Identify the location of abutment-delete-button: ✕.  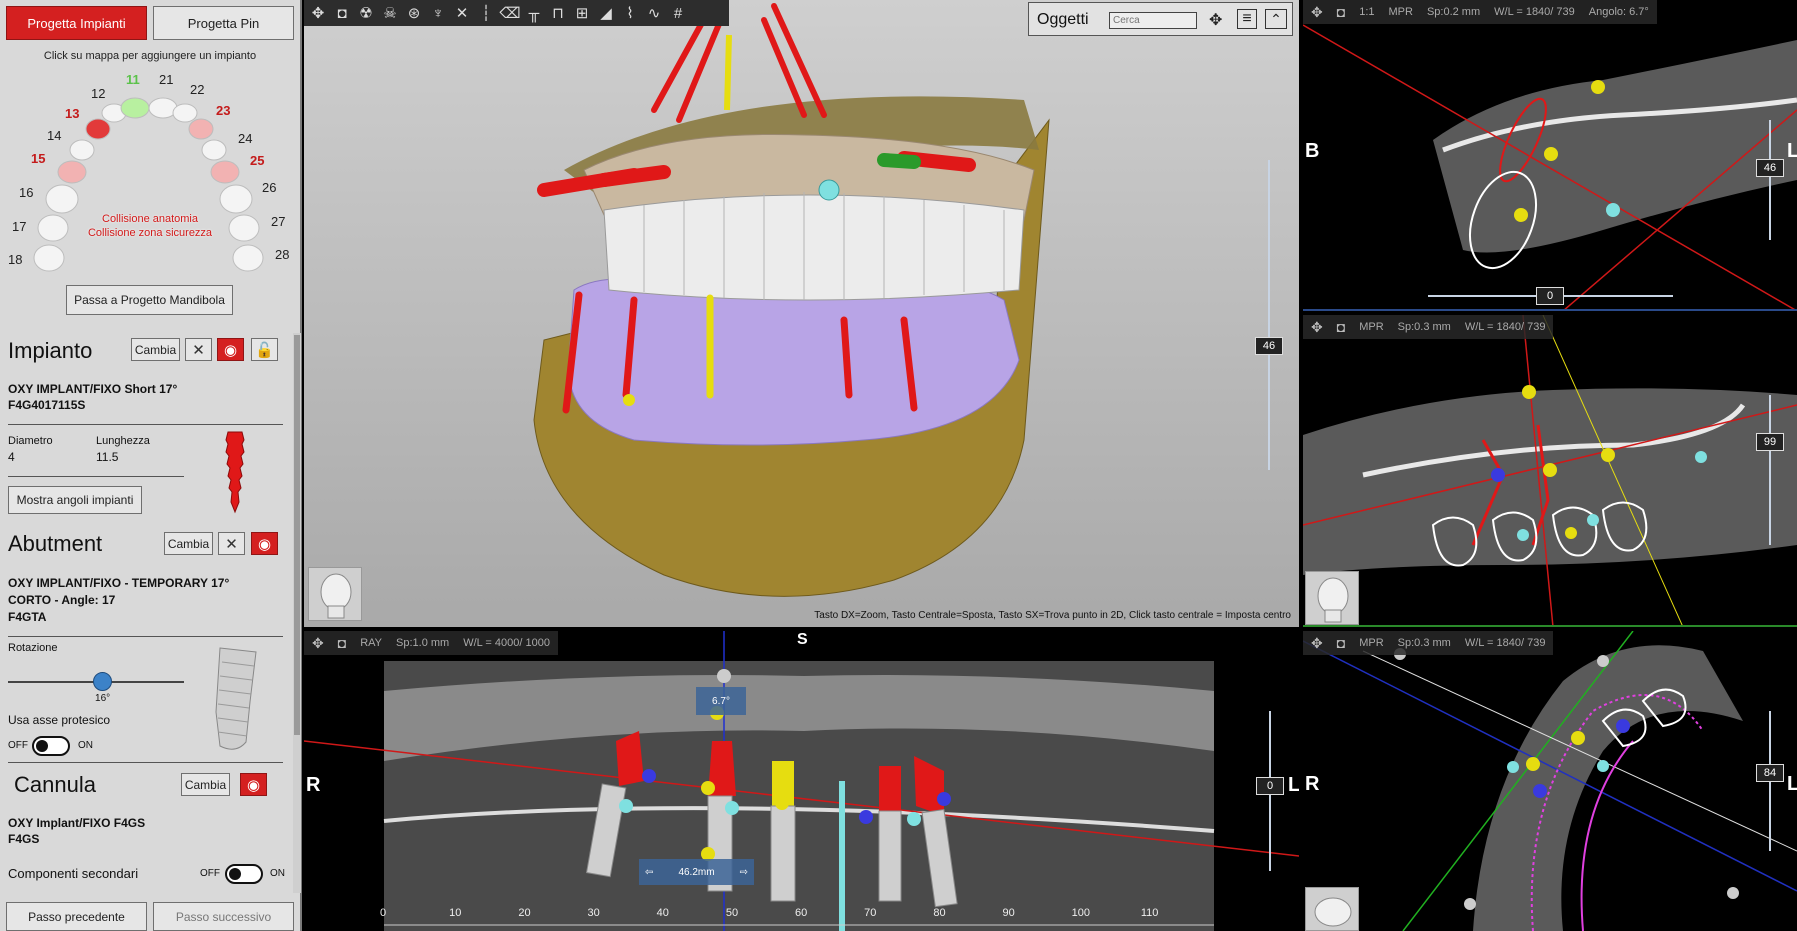
(231, 543).